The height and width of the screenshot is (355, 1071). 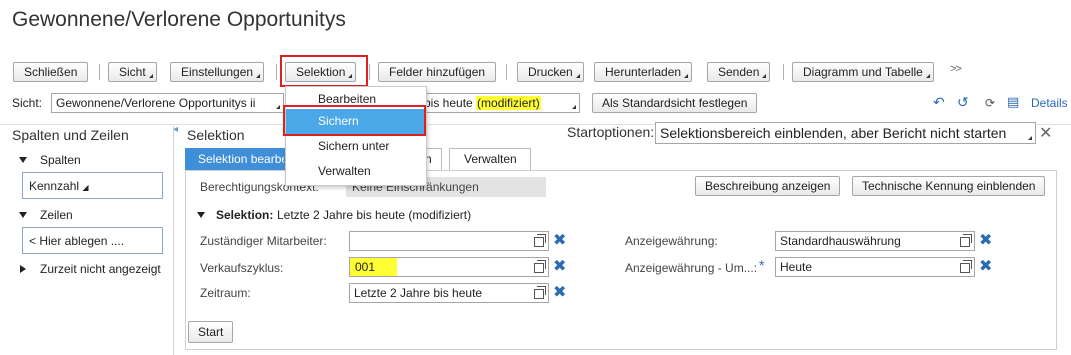 What do you see at coordinates (23, 215) in the screenshot?
I see `expand-rows-icon` at bounding box center [23, 215].